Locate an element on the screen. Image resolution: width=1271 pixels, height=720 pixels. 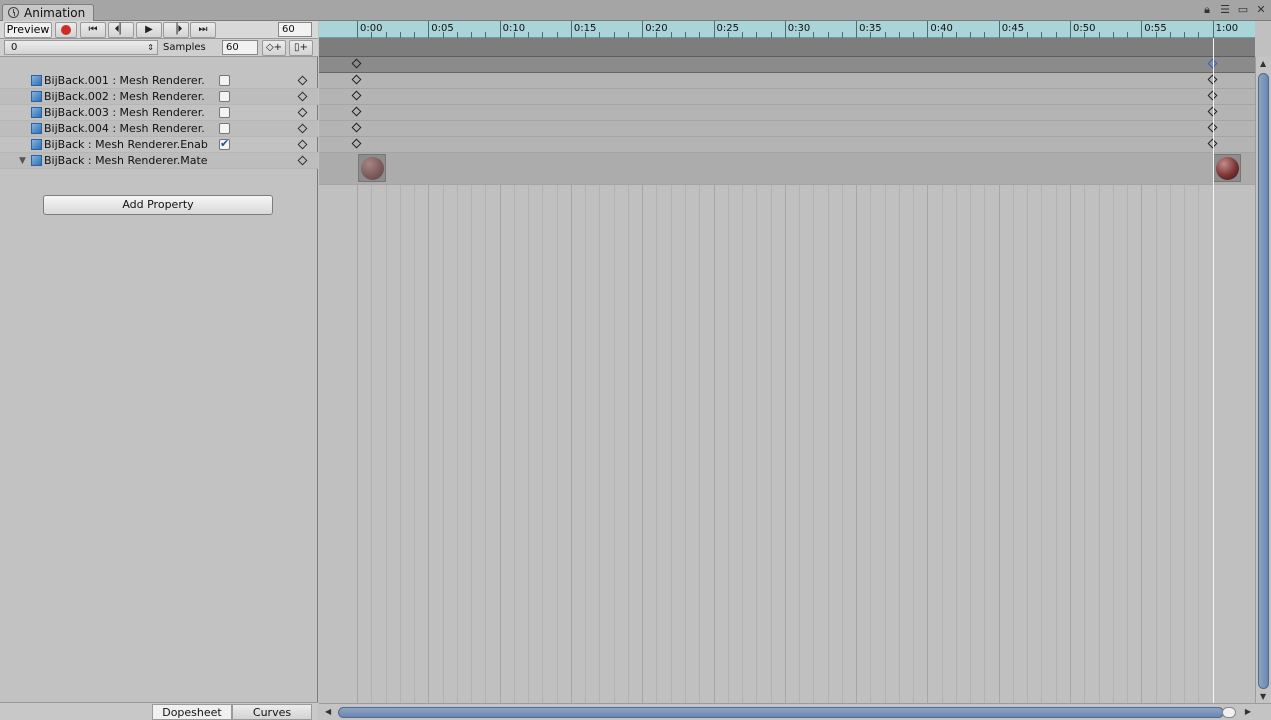
add-event-button: ▯+ is located at coordinates (301, 48).